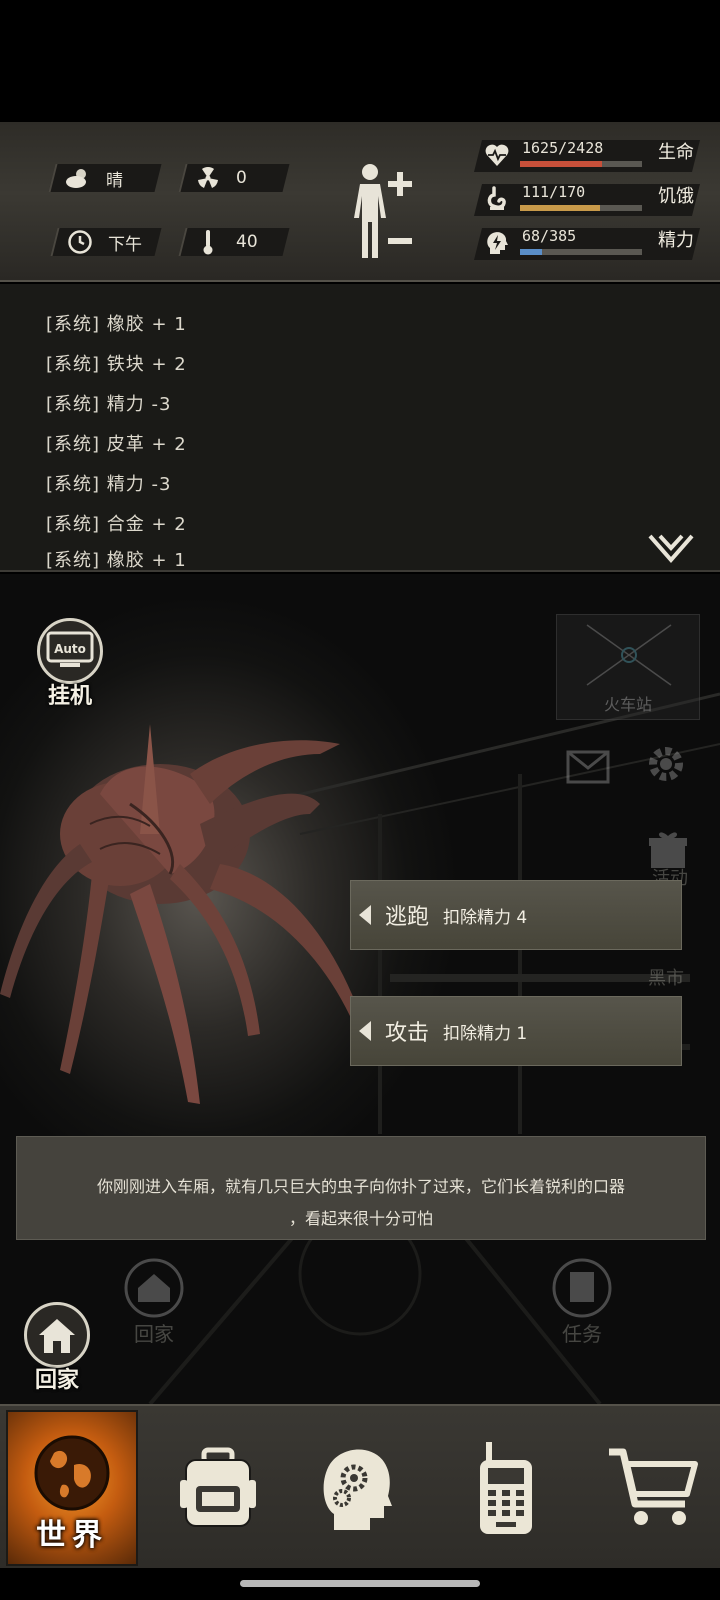 Image resolution: width=720 pixels, height=1600 pixels. I want to click on tab-backpack, so click(218, 1488).